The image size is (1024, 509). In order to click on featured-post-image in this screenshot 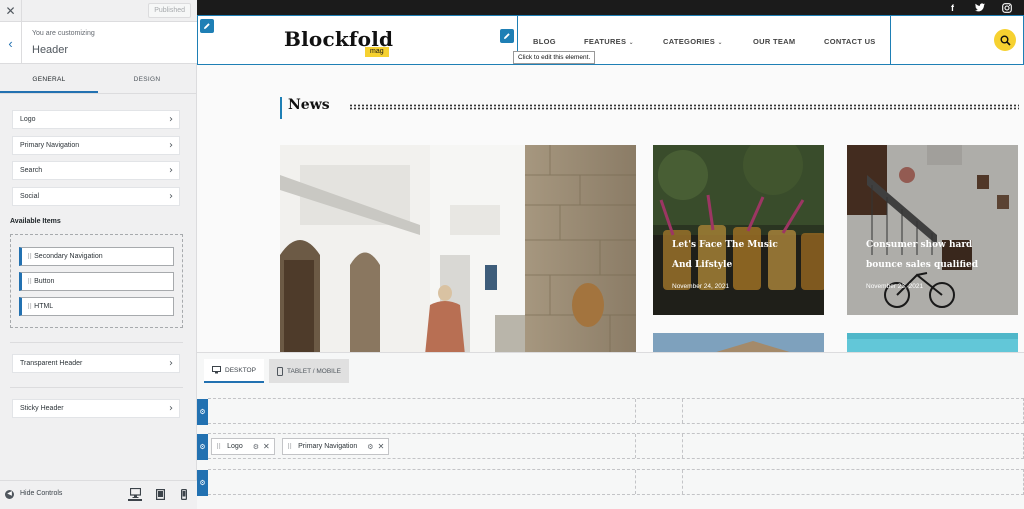, I will do `click(458, 248)`.